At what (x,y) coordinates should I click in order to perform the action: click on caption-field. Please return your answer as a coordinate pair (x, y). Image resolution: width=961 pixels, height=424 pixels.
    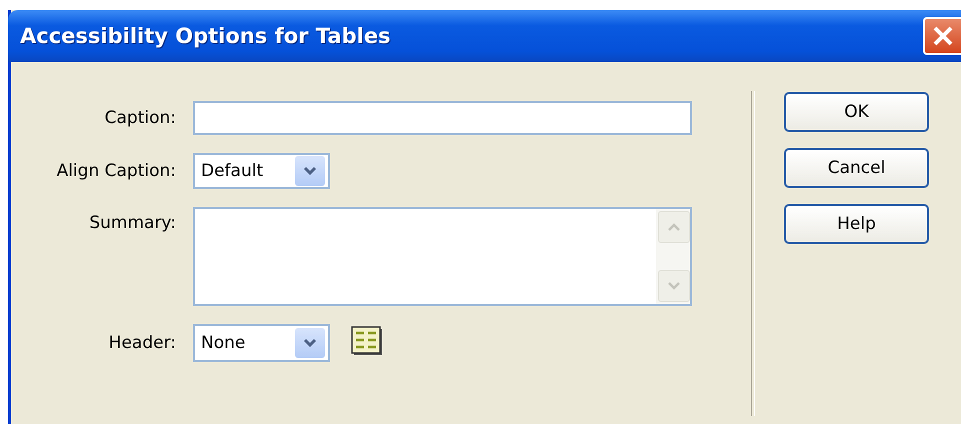
    Looking at the image, I should click on (442, 118).